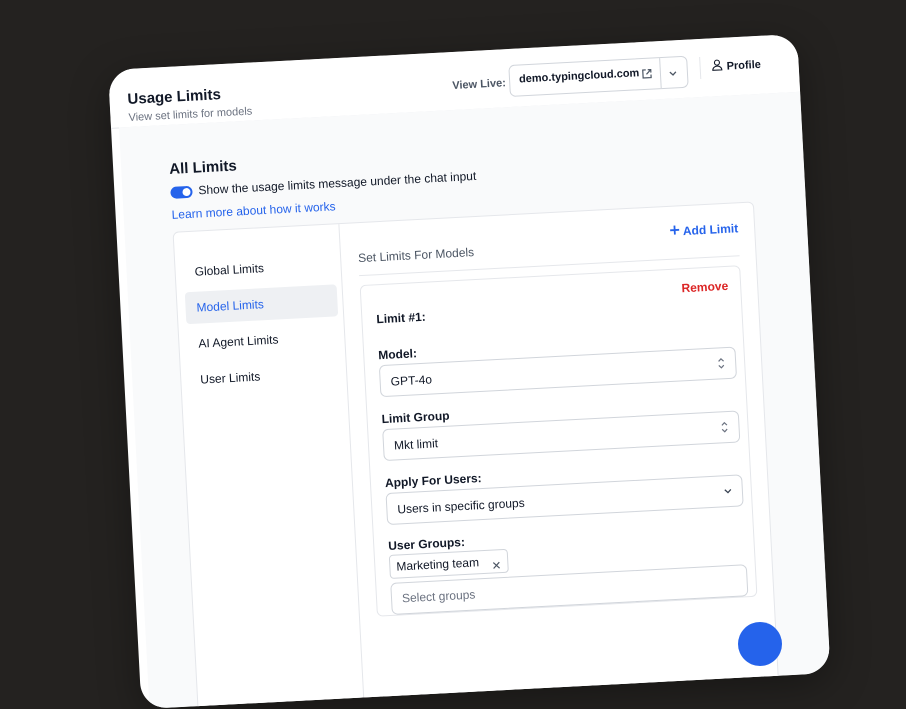  What do you see at coordinates (744, 65) in the screenshot?
I see `profile-label: Profile` at bounding box center [744, 65].